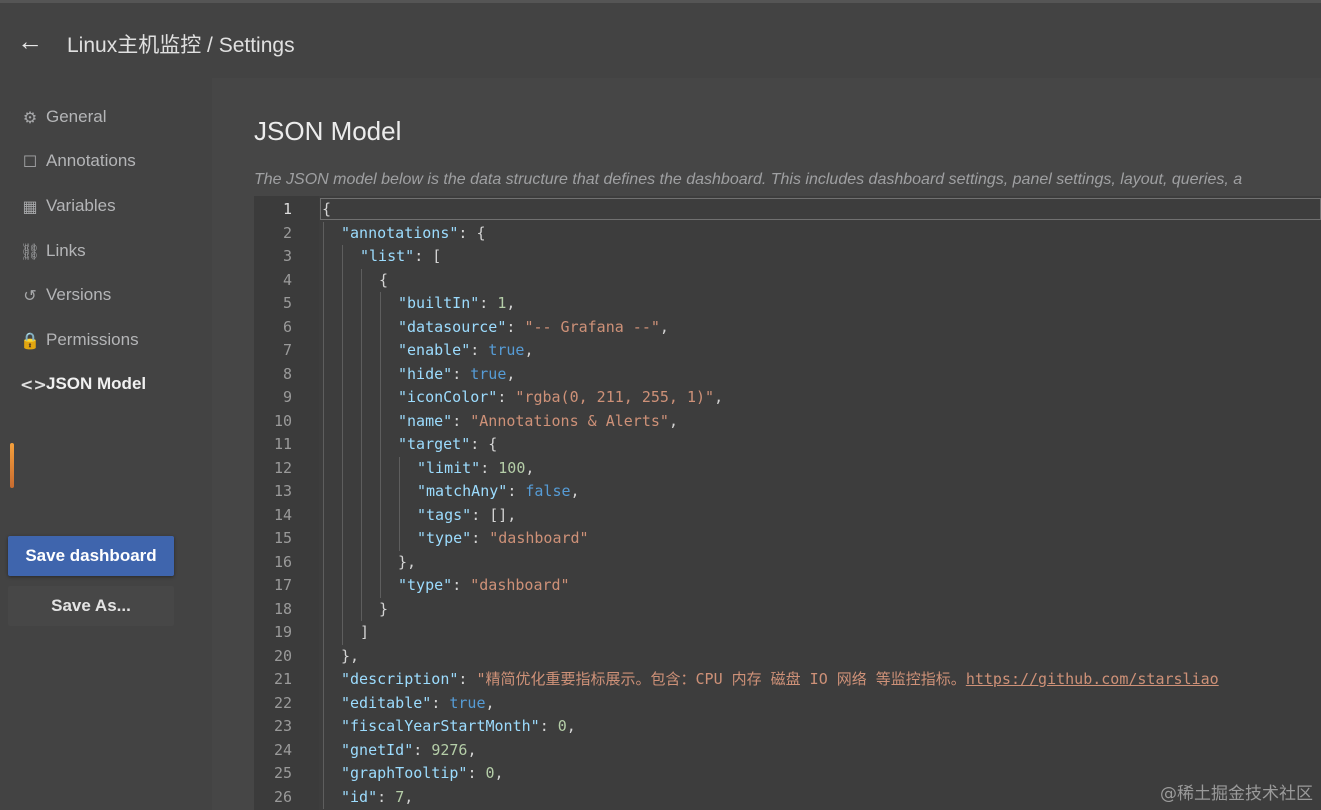 This screenshot has height=810, width=1321. What do you see at coordinates (787, 257) in the screenshot?
I see `code-line: 3 "list": [` at bounding box center [787, 257].